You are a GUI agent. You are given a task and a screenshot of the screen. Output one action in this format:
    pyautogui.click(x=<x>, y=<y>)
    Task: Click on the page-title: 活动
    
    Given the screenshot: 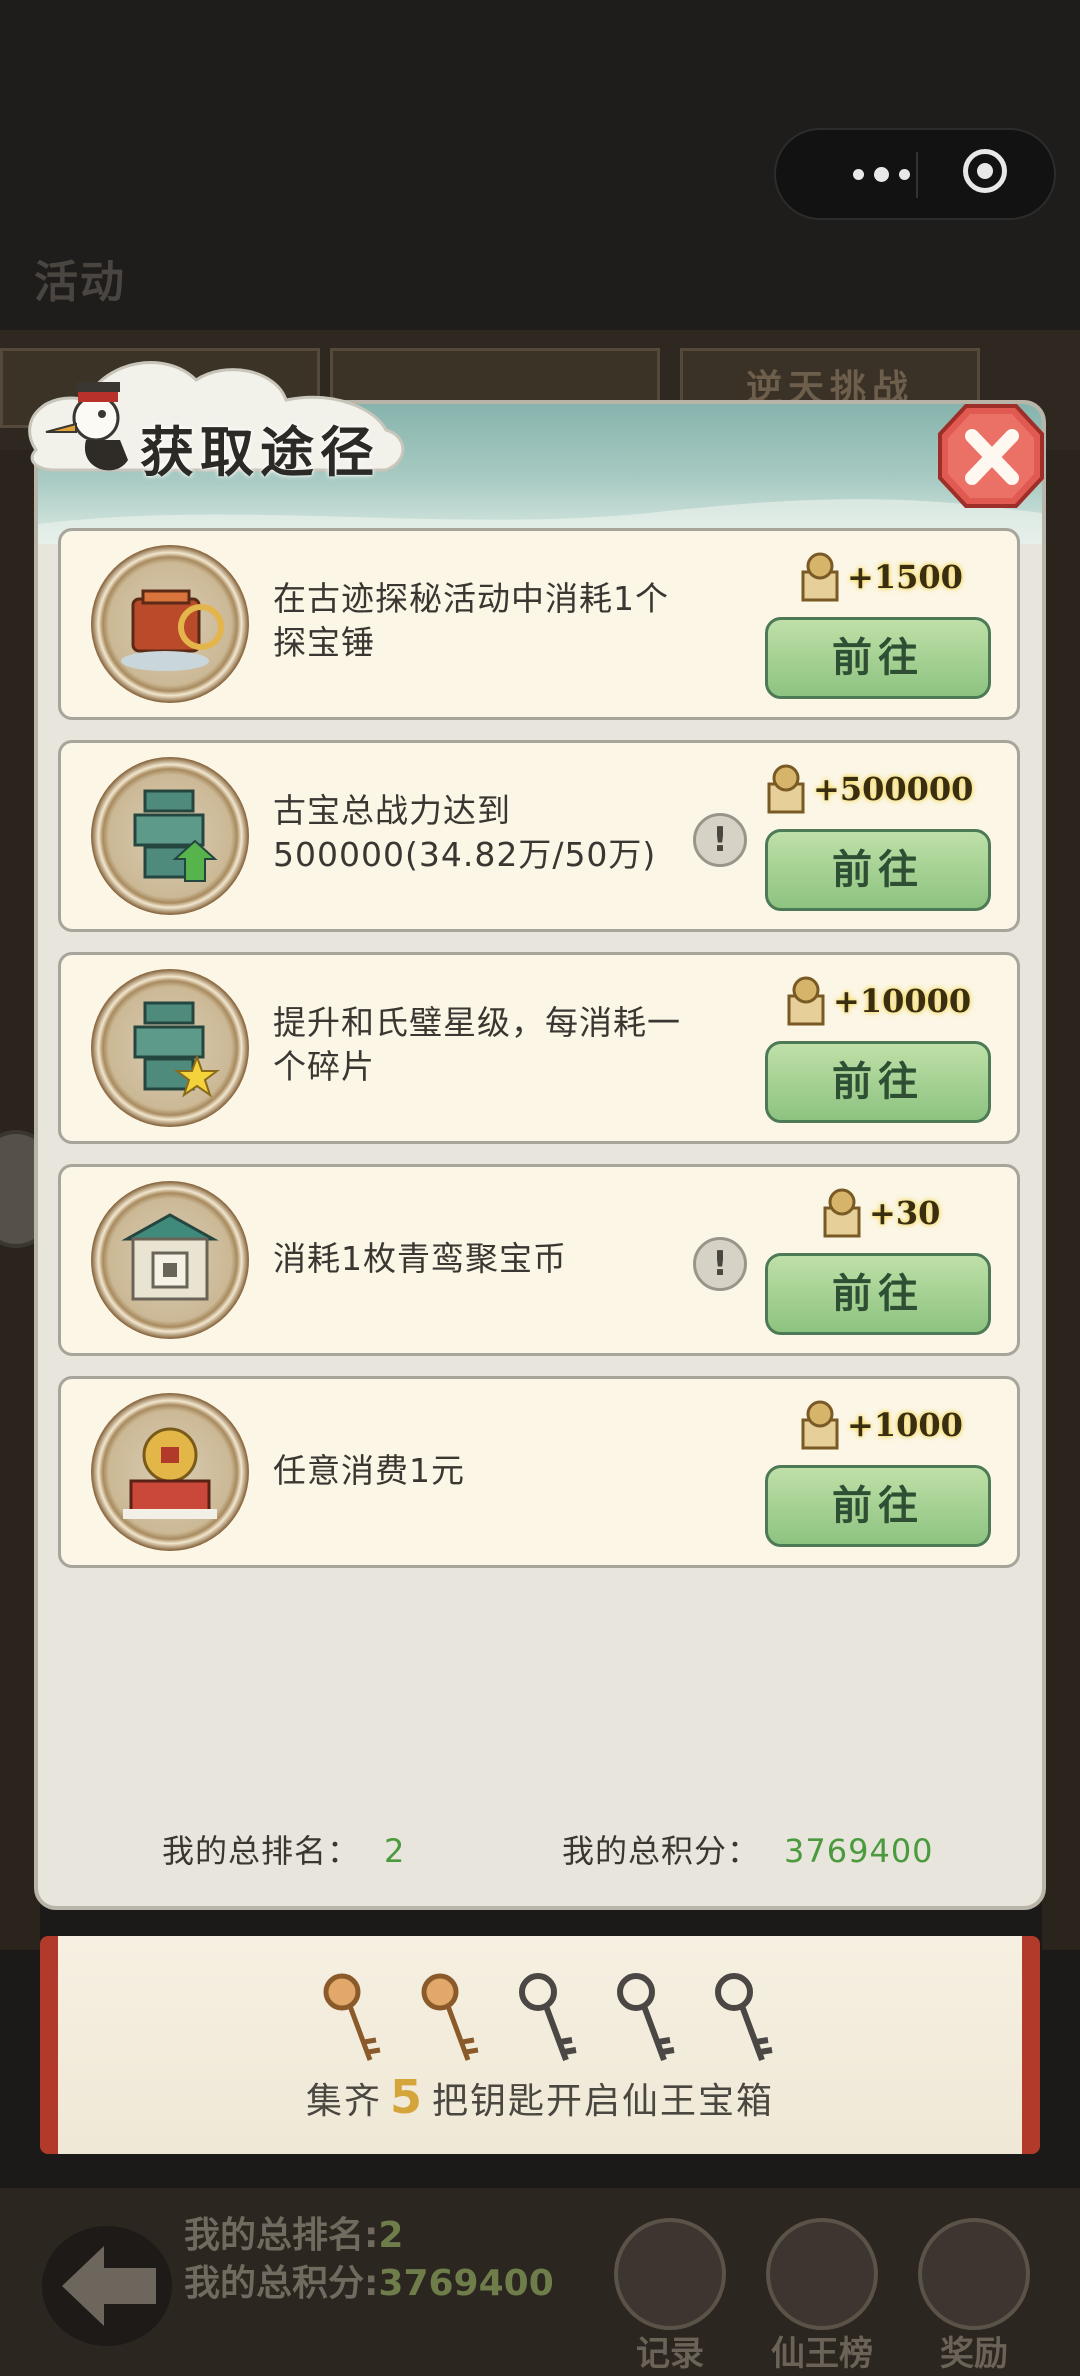 What is the action you would take?
    pyautogui.click(x=80, y=282)
    